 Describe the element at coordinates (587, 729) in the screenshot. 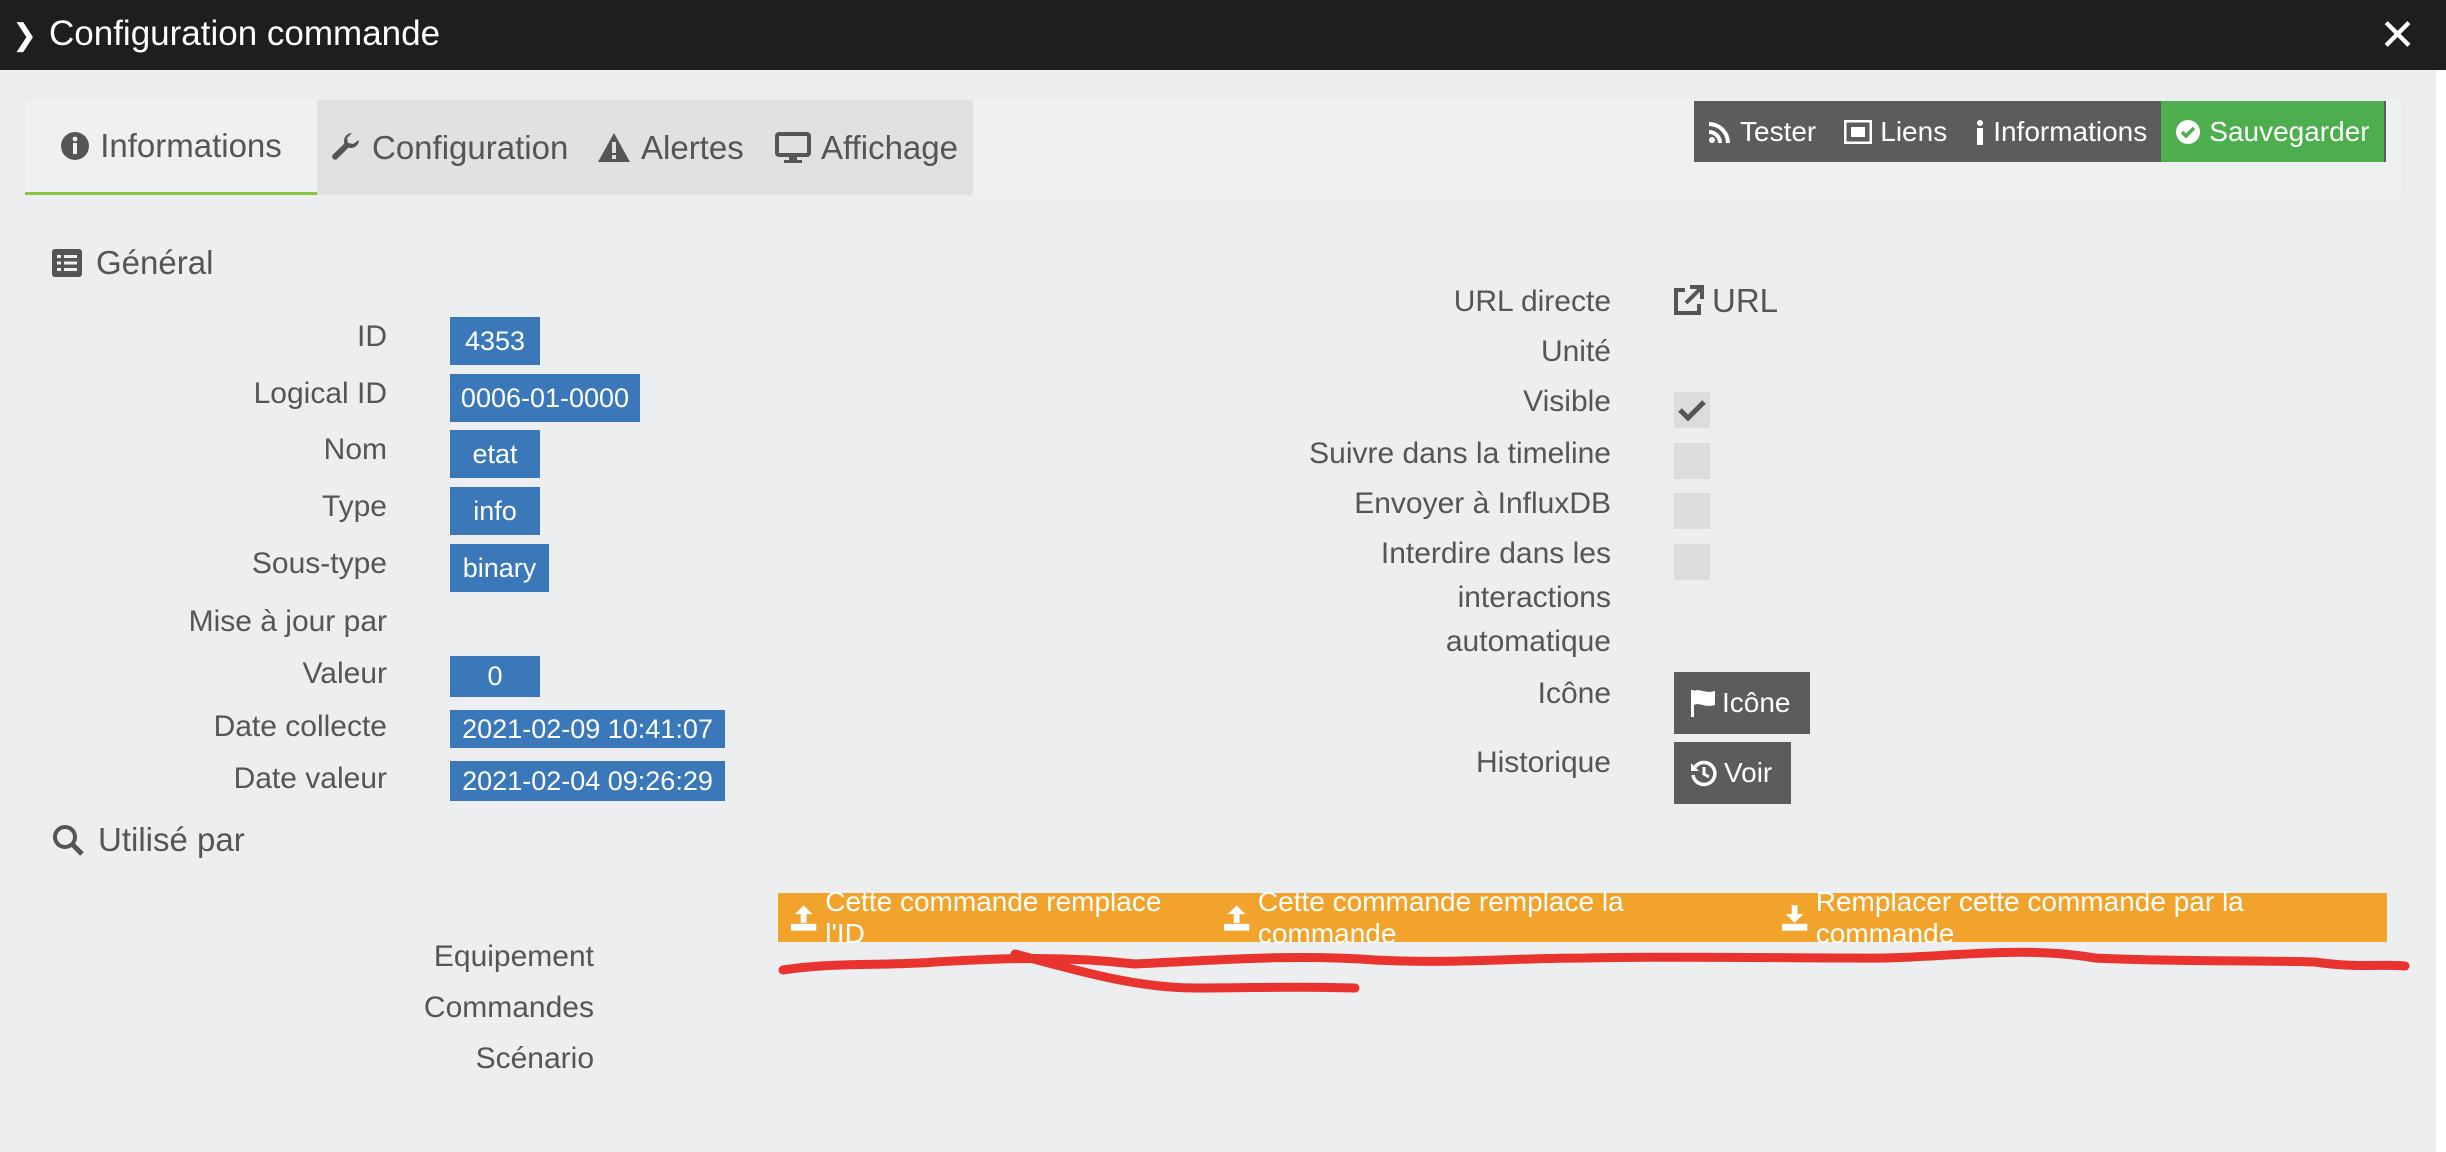

I see `field-value-date-collecte: 2021-02-09 10:41:07` at that location.